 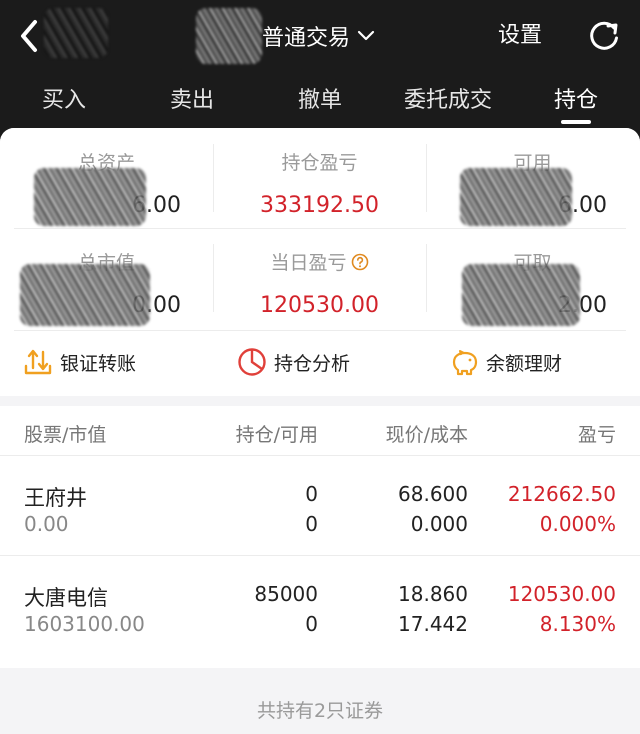 I want to click on balance-finance-button: 余额理财, so click(x=505, y=362).